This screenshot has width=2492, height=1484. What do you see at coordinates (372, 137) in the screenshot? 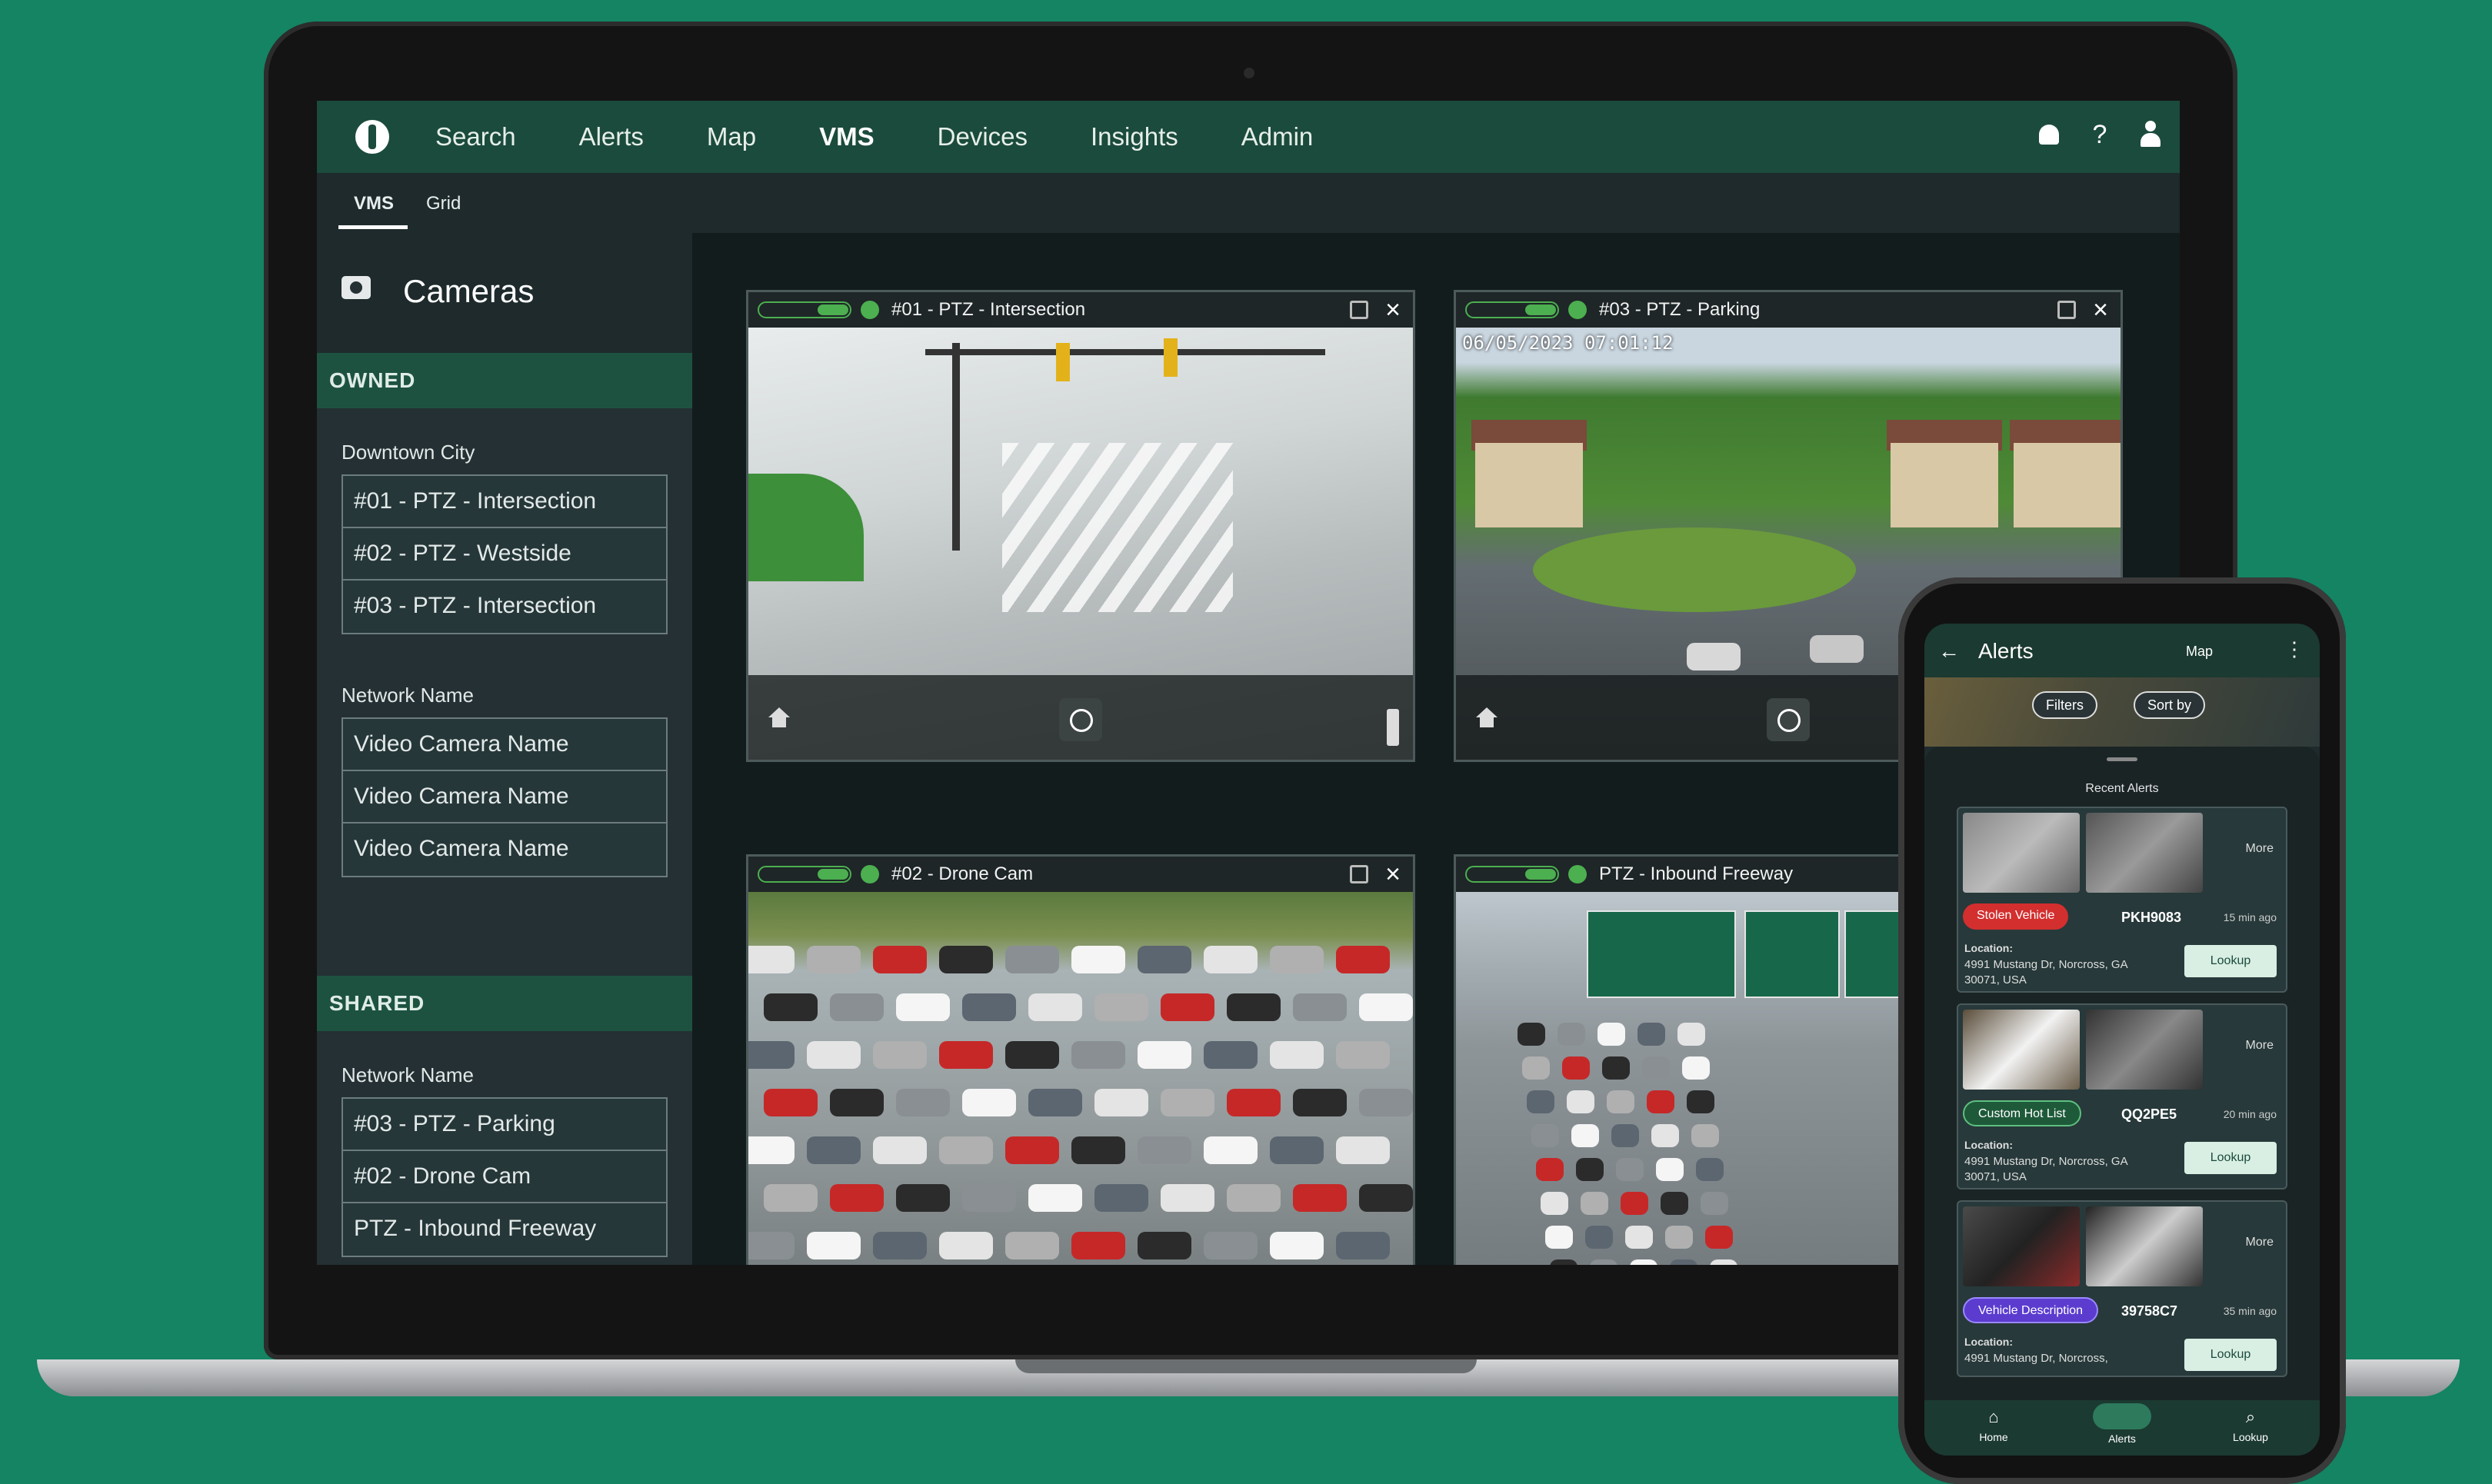
I see `app-logo` at bounding box center [372, 137].